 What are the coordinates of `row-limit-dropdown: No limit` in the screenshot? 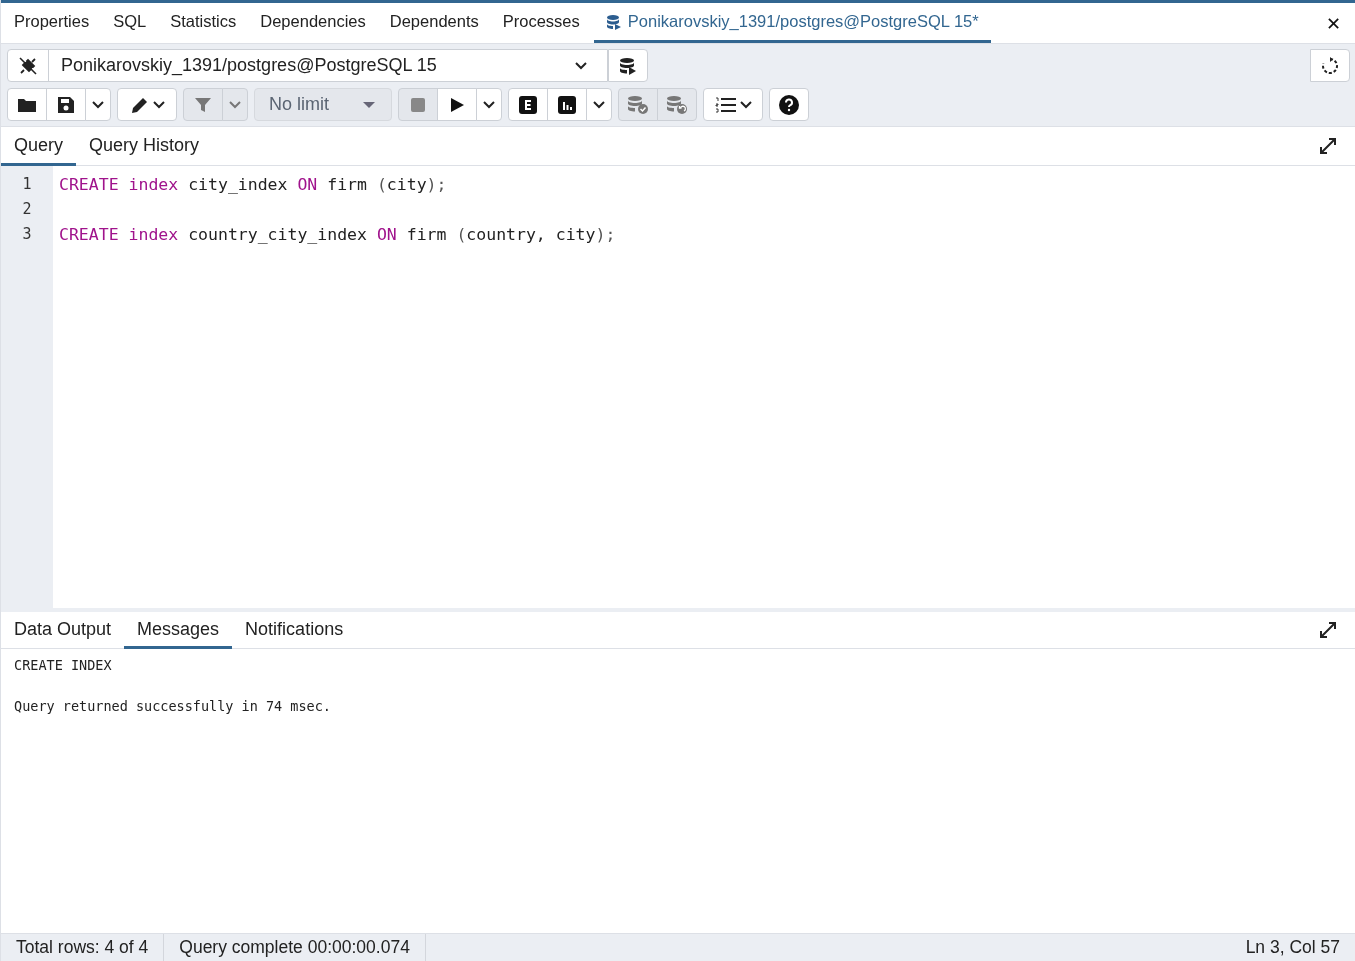 It's located at (323, 104).